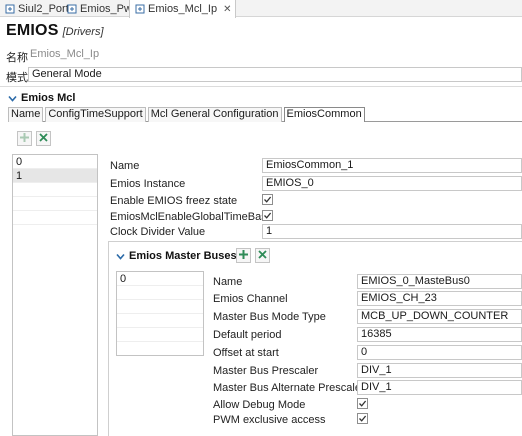 The image size is (522, 436). What do you see at coordinates (26, 114) in the screenshot?
I see `tab-name: Name` at bounding box center [26, 114].